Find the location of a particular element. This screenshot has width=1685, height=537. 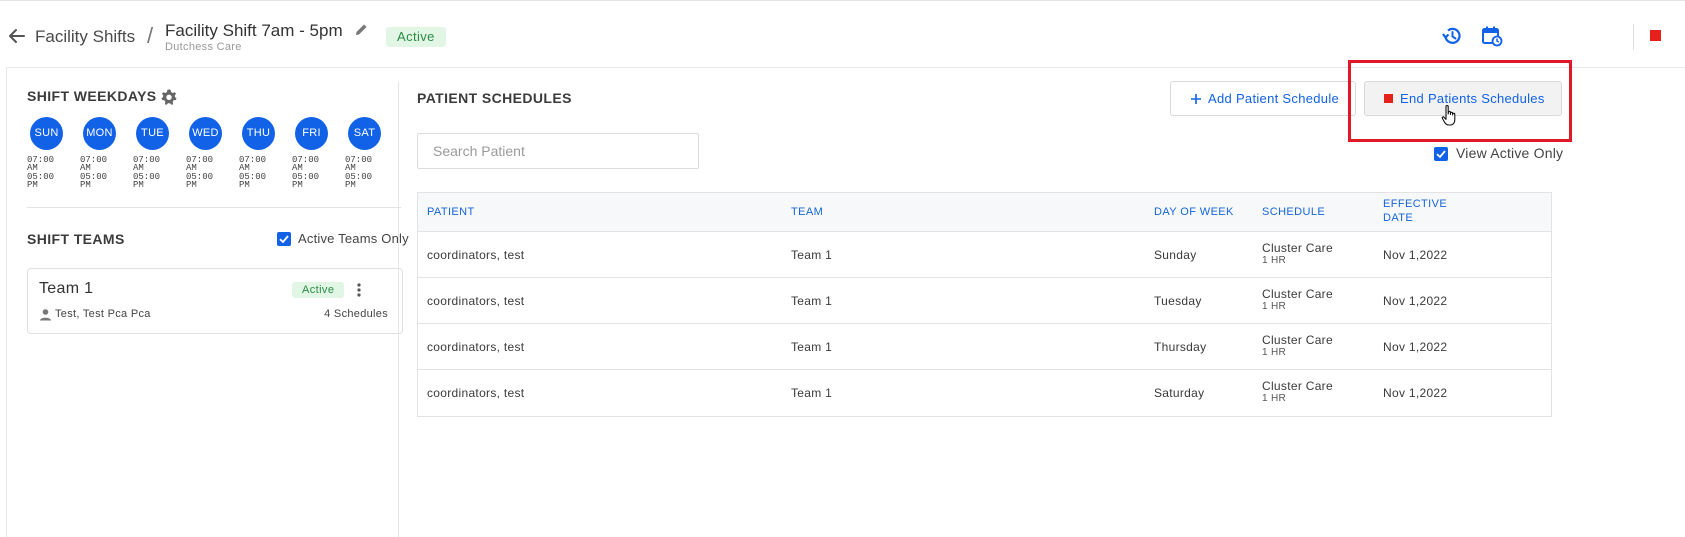

panel-divider is located at coordinates (398, 309).